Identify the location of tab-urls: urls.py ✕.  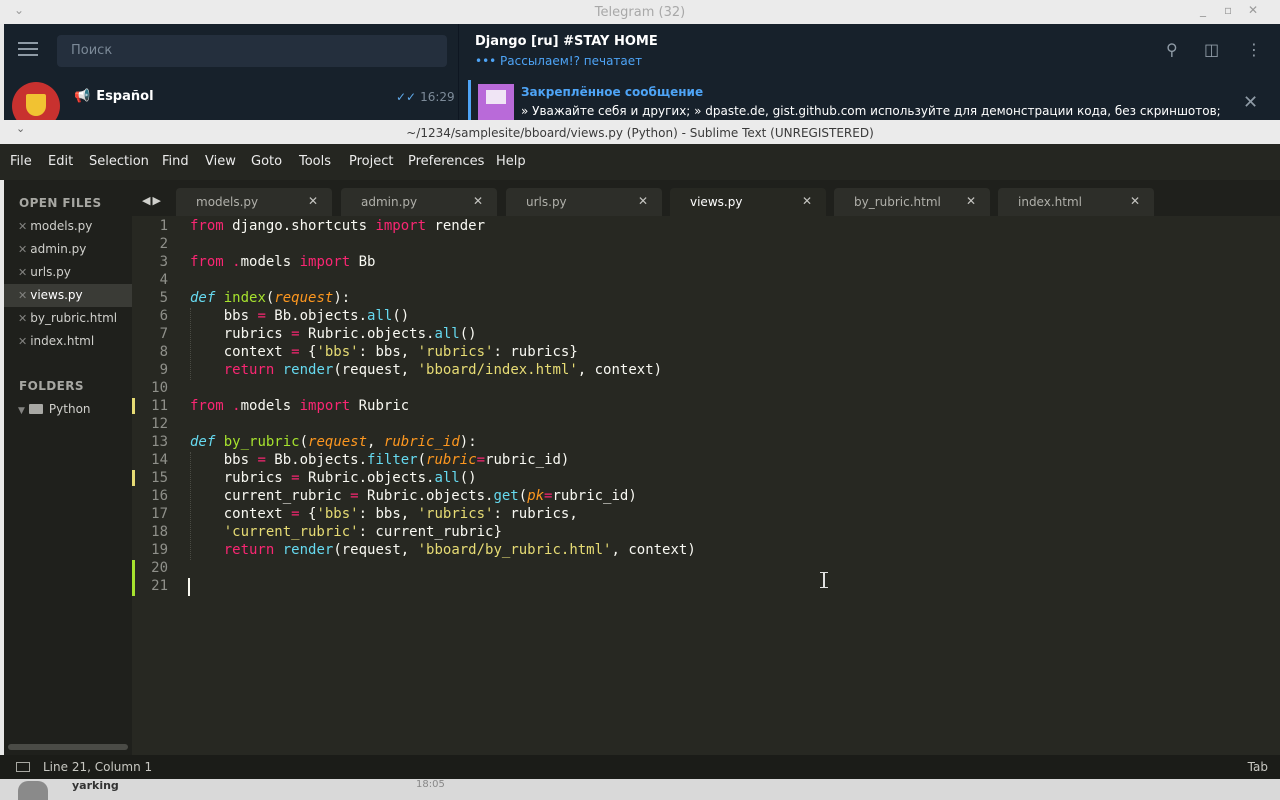
(584, 202).